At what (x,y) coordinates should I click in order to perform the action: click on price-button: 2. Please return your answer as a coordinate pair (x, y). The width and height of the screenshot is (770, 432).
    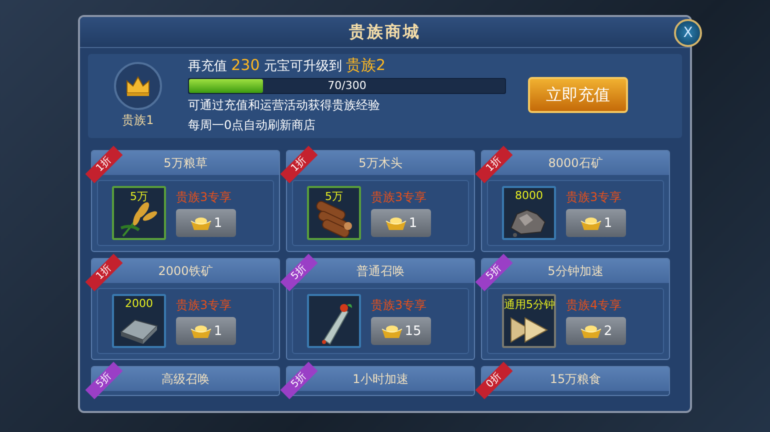
    Looking at the image, I should click on (596, 331).